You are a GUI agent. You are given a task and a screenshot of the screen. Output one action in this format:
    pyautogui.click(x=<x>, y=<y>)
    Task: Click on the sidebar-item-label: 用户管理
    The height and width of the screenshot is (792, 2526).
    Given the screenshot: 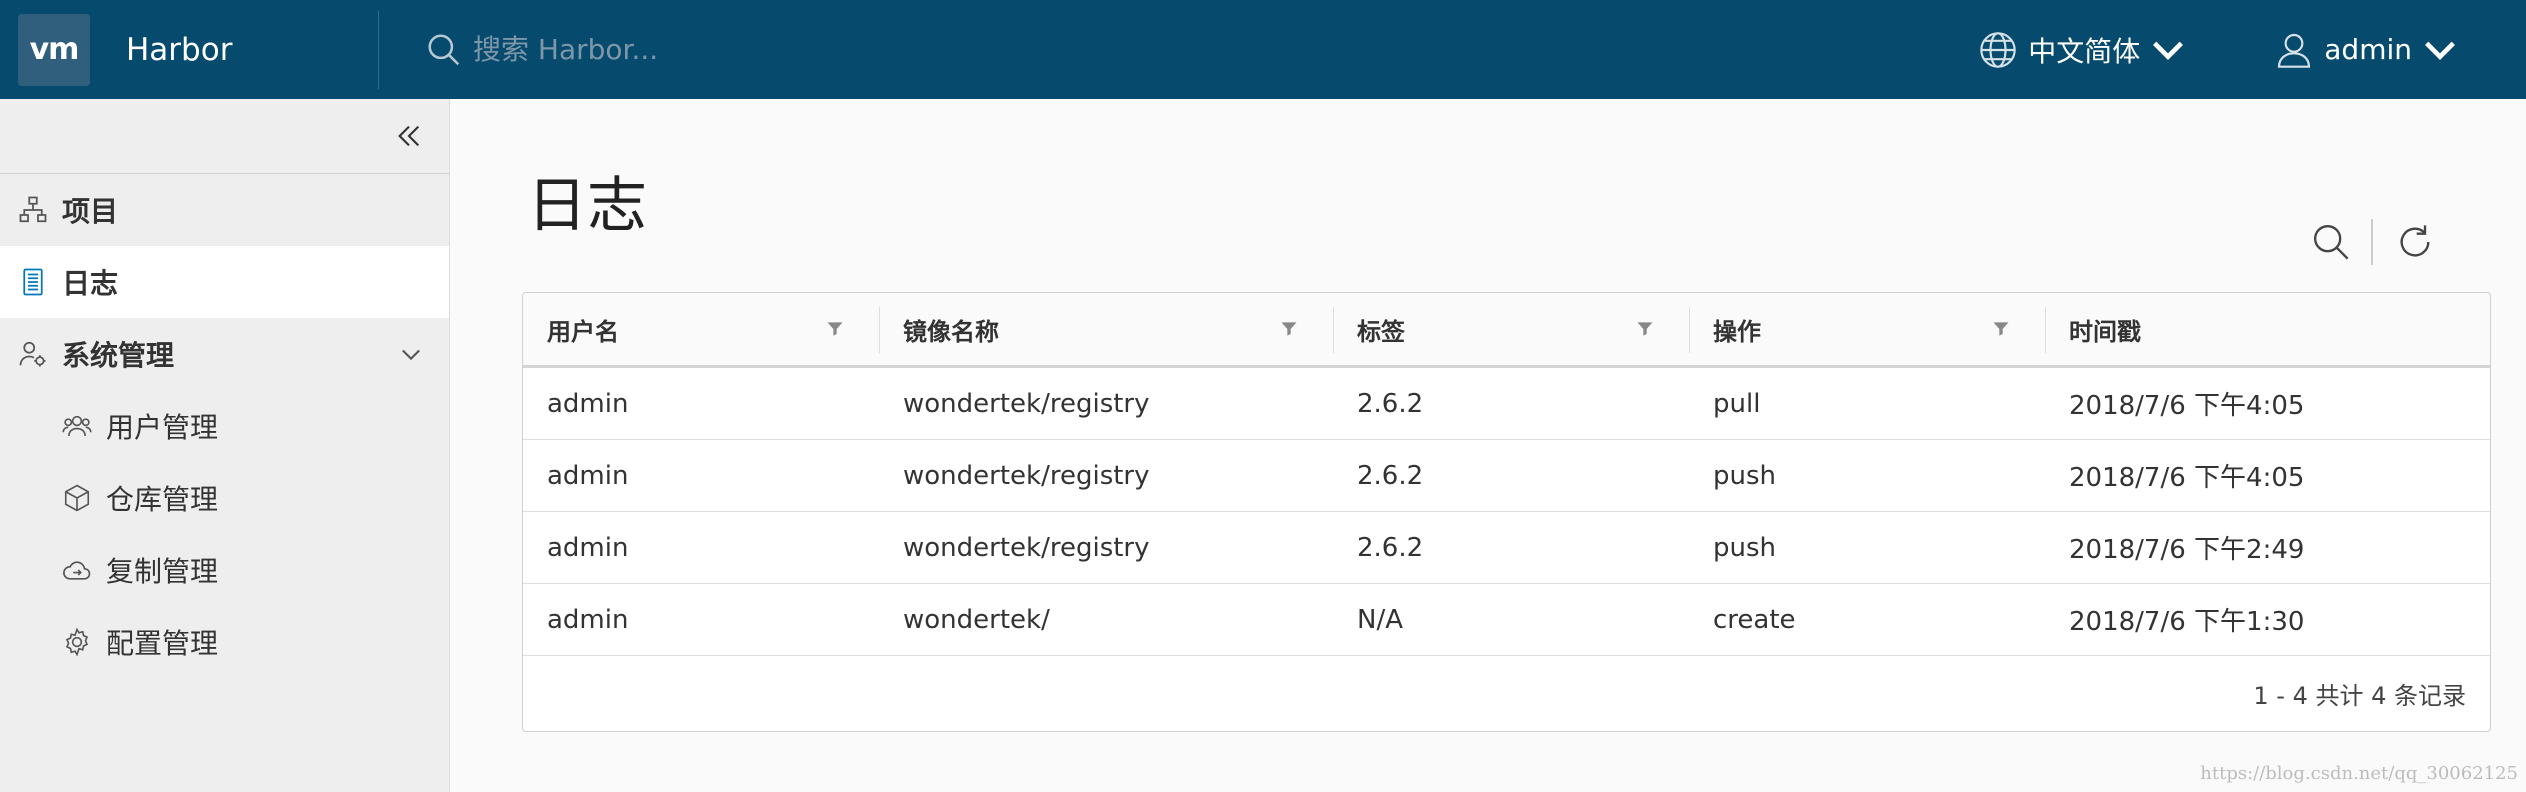 What is the action you would take?
    pyautogui.click(x=162, y=427)
    